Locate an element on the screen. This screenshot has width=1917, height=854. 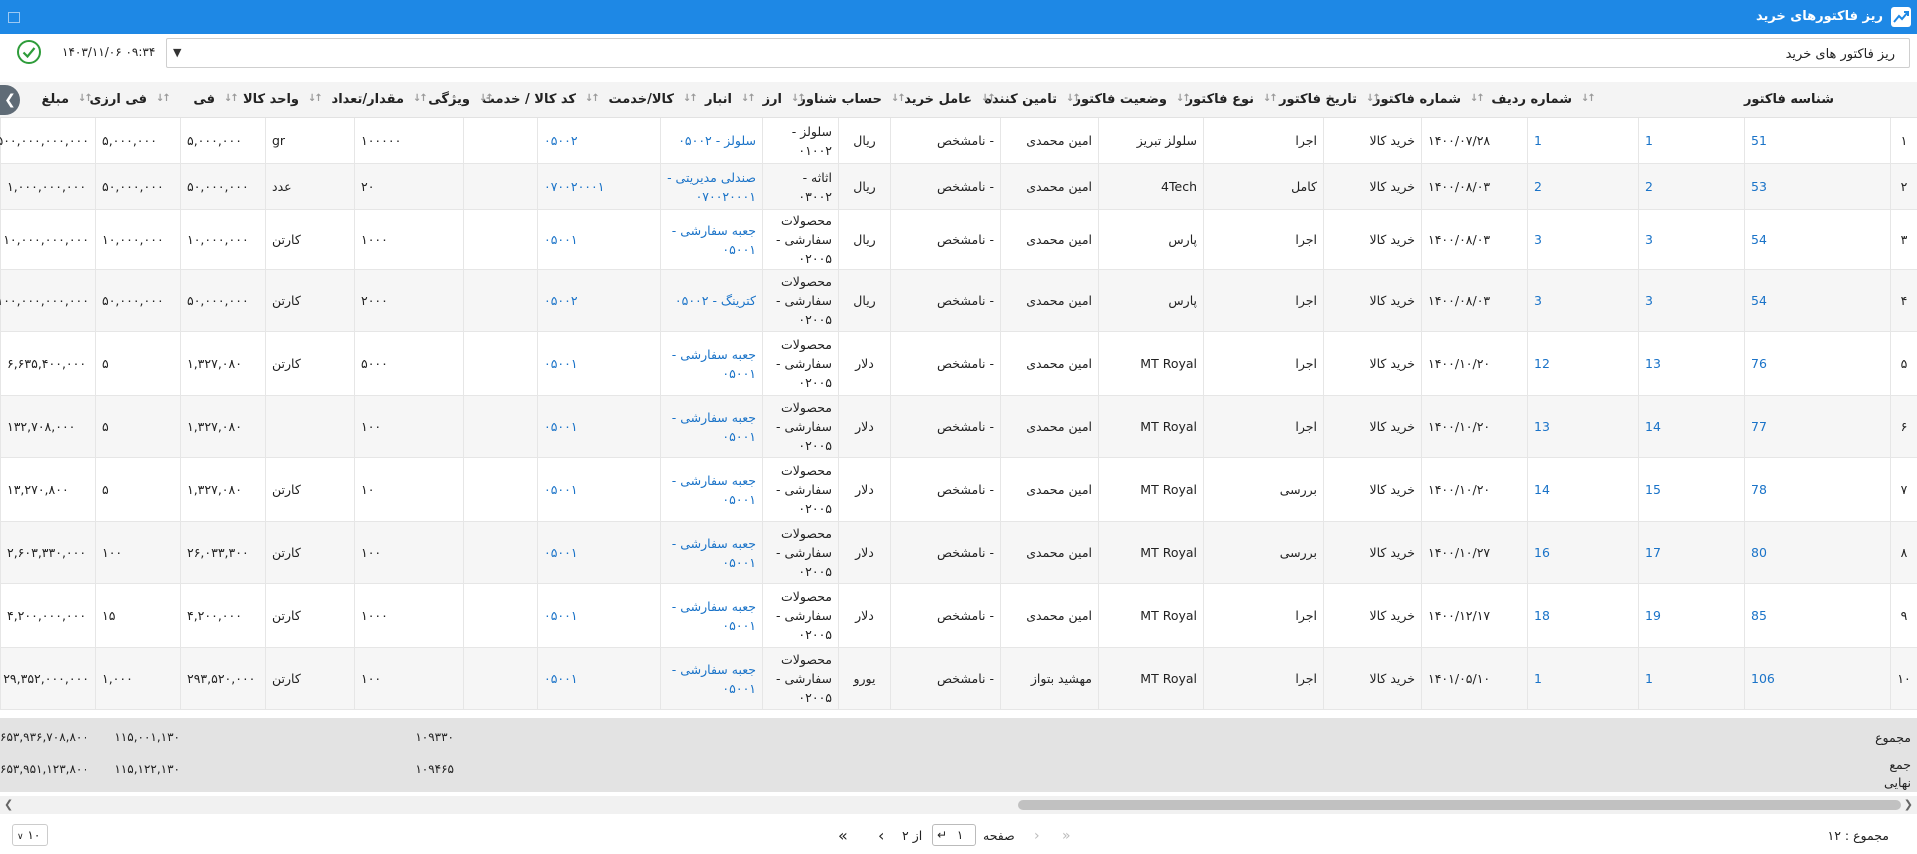
column-header: واحد کالا ↑↓ is located at coordinates (263, 100).